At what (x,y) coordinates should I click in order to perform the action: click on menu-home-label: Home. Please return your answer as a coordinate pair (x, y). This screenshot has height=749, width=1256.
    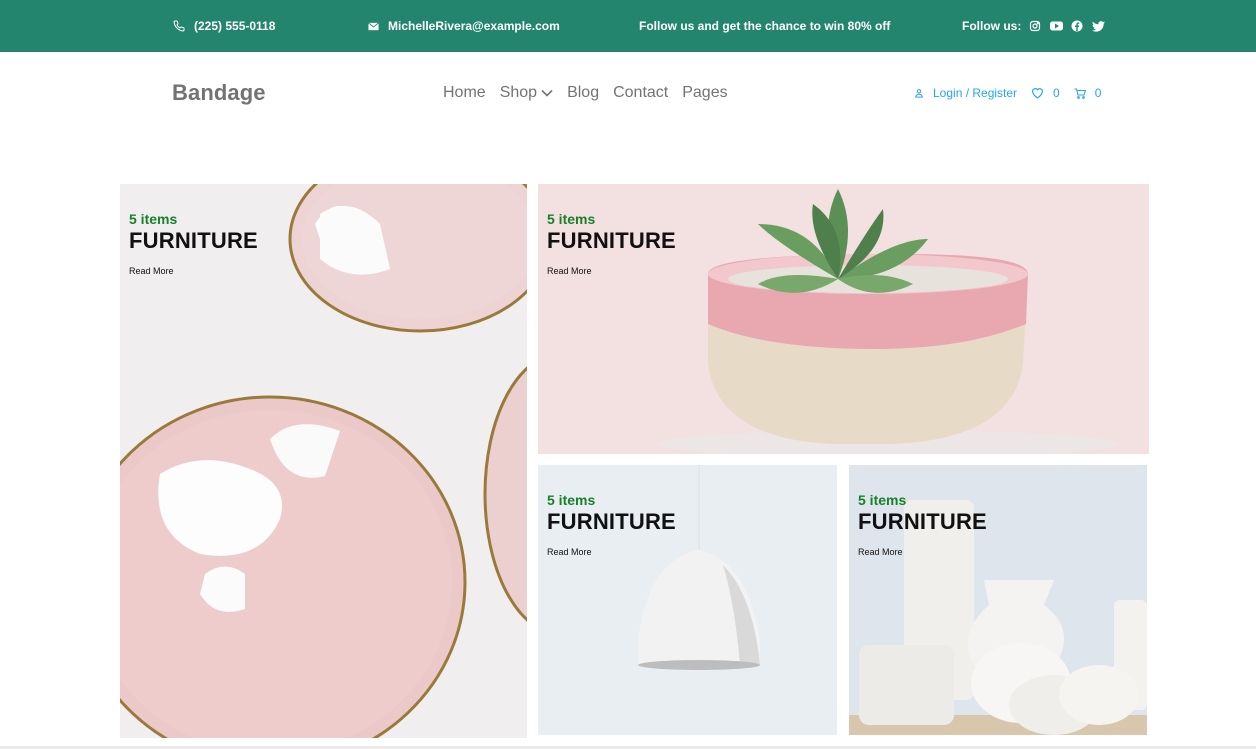
    Looking at the image, I should click on (464, 92).